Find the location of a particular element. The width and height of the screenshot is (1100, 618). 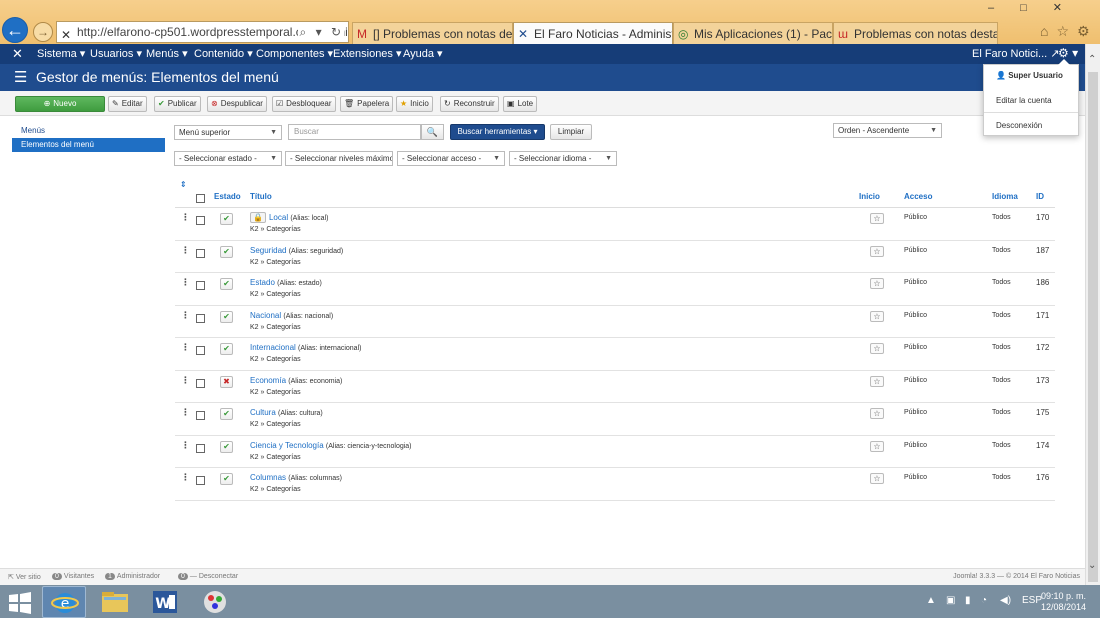

window-controls: –□✕ is located at coordinates (1038, 7).